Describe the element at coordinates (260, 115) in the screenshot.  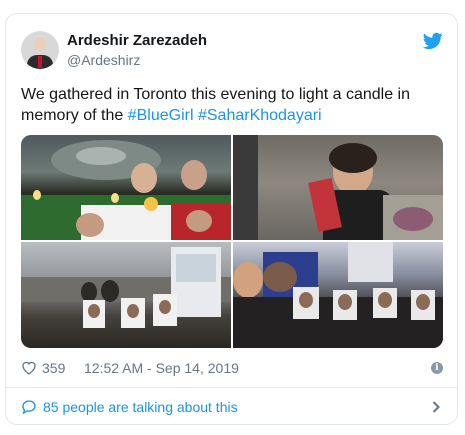
I see `hashtag-saharkhodayari: #SaharKhodayari` at that location.